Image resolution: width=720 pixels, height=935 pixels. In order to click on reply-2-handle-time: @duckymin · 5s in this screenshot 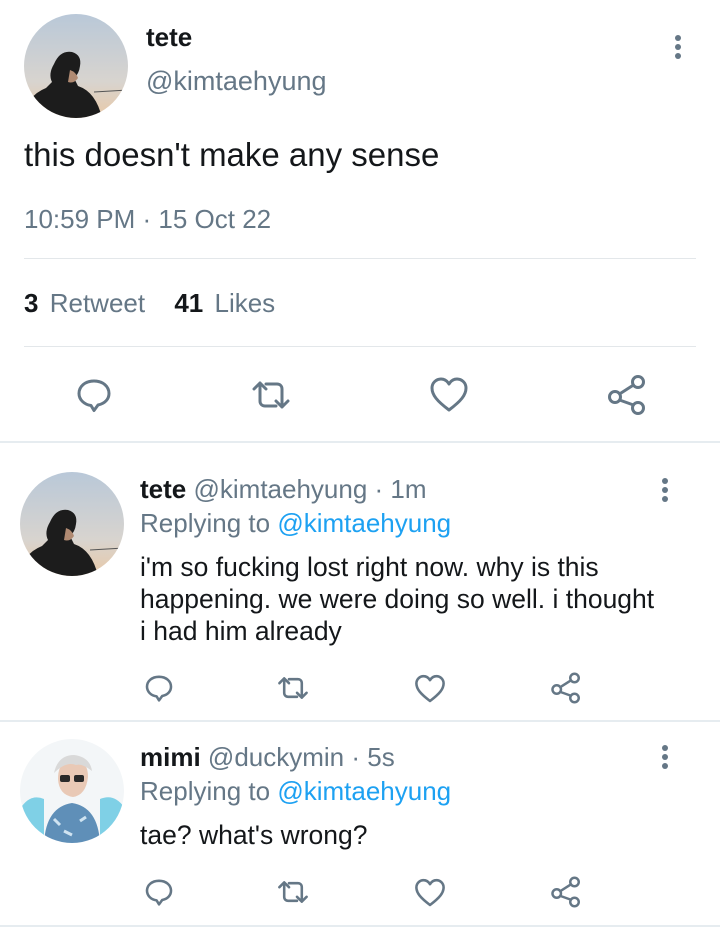, I will do `click(301, 757)`.